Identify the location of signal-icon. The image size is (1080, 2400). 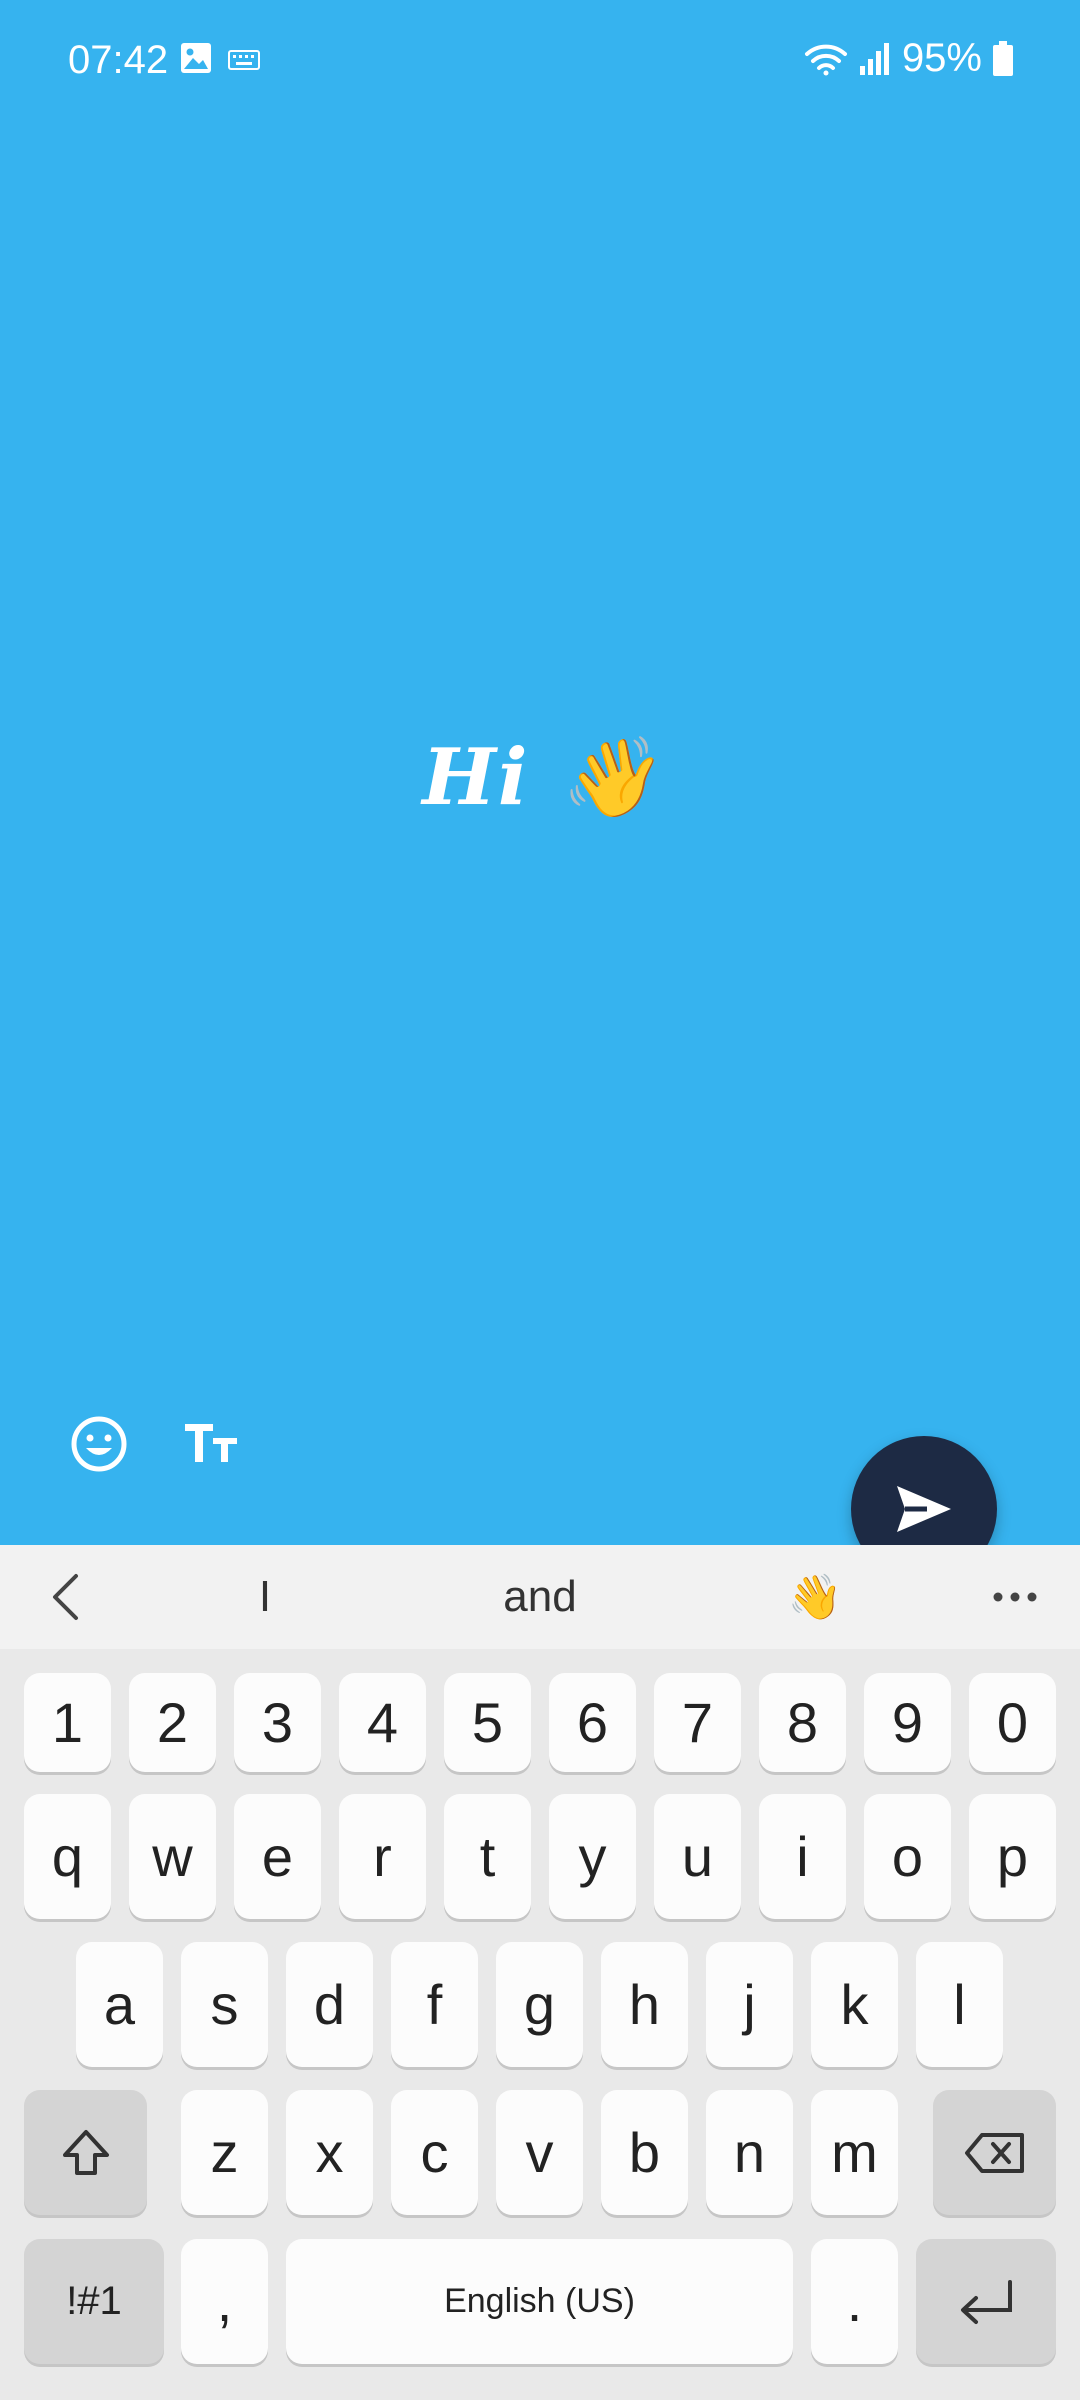
(874, 58).